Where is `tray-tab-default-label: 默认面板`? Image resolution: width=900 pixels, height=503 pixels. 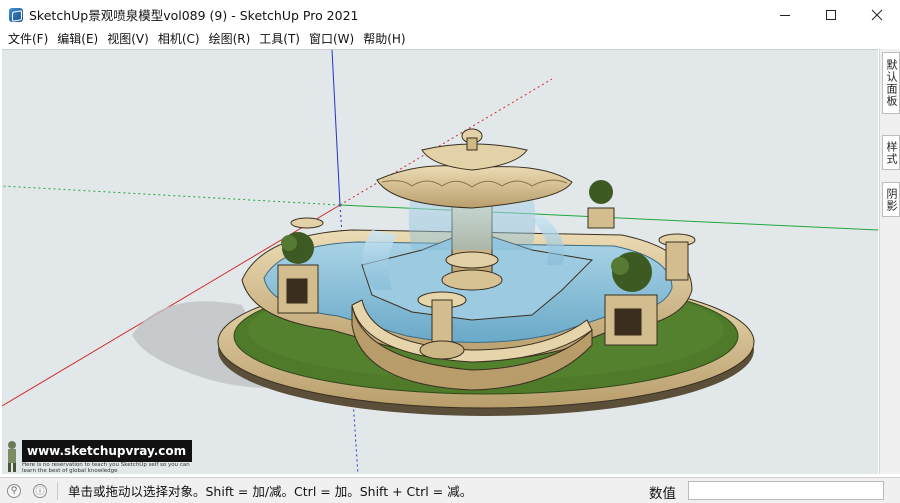
tray-tab-default-label: 默认面板 is located at coordinates (891, 83).